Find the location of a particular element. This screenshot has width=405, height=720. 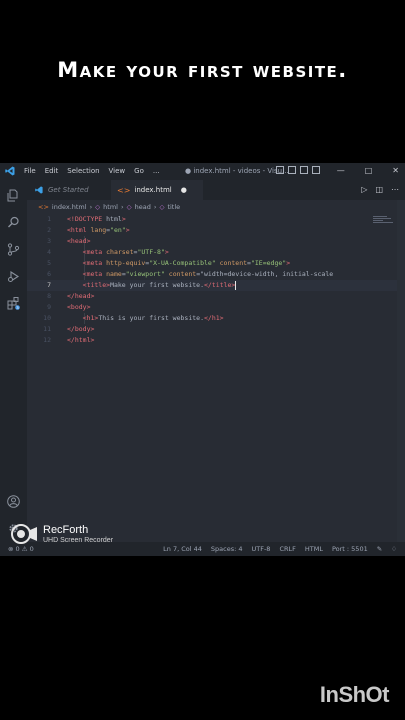

menu-view: View is located at coordinates (117, 171).